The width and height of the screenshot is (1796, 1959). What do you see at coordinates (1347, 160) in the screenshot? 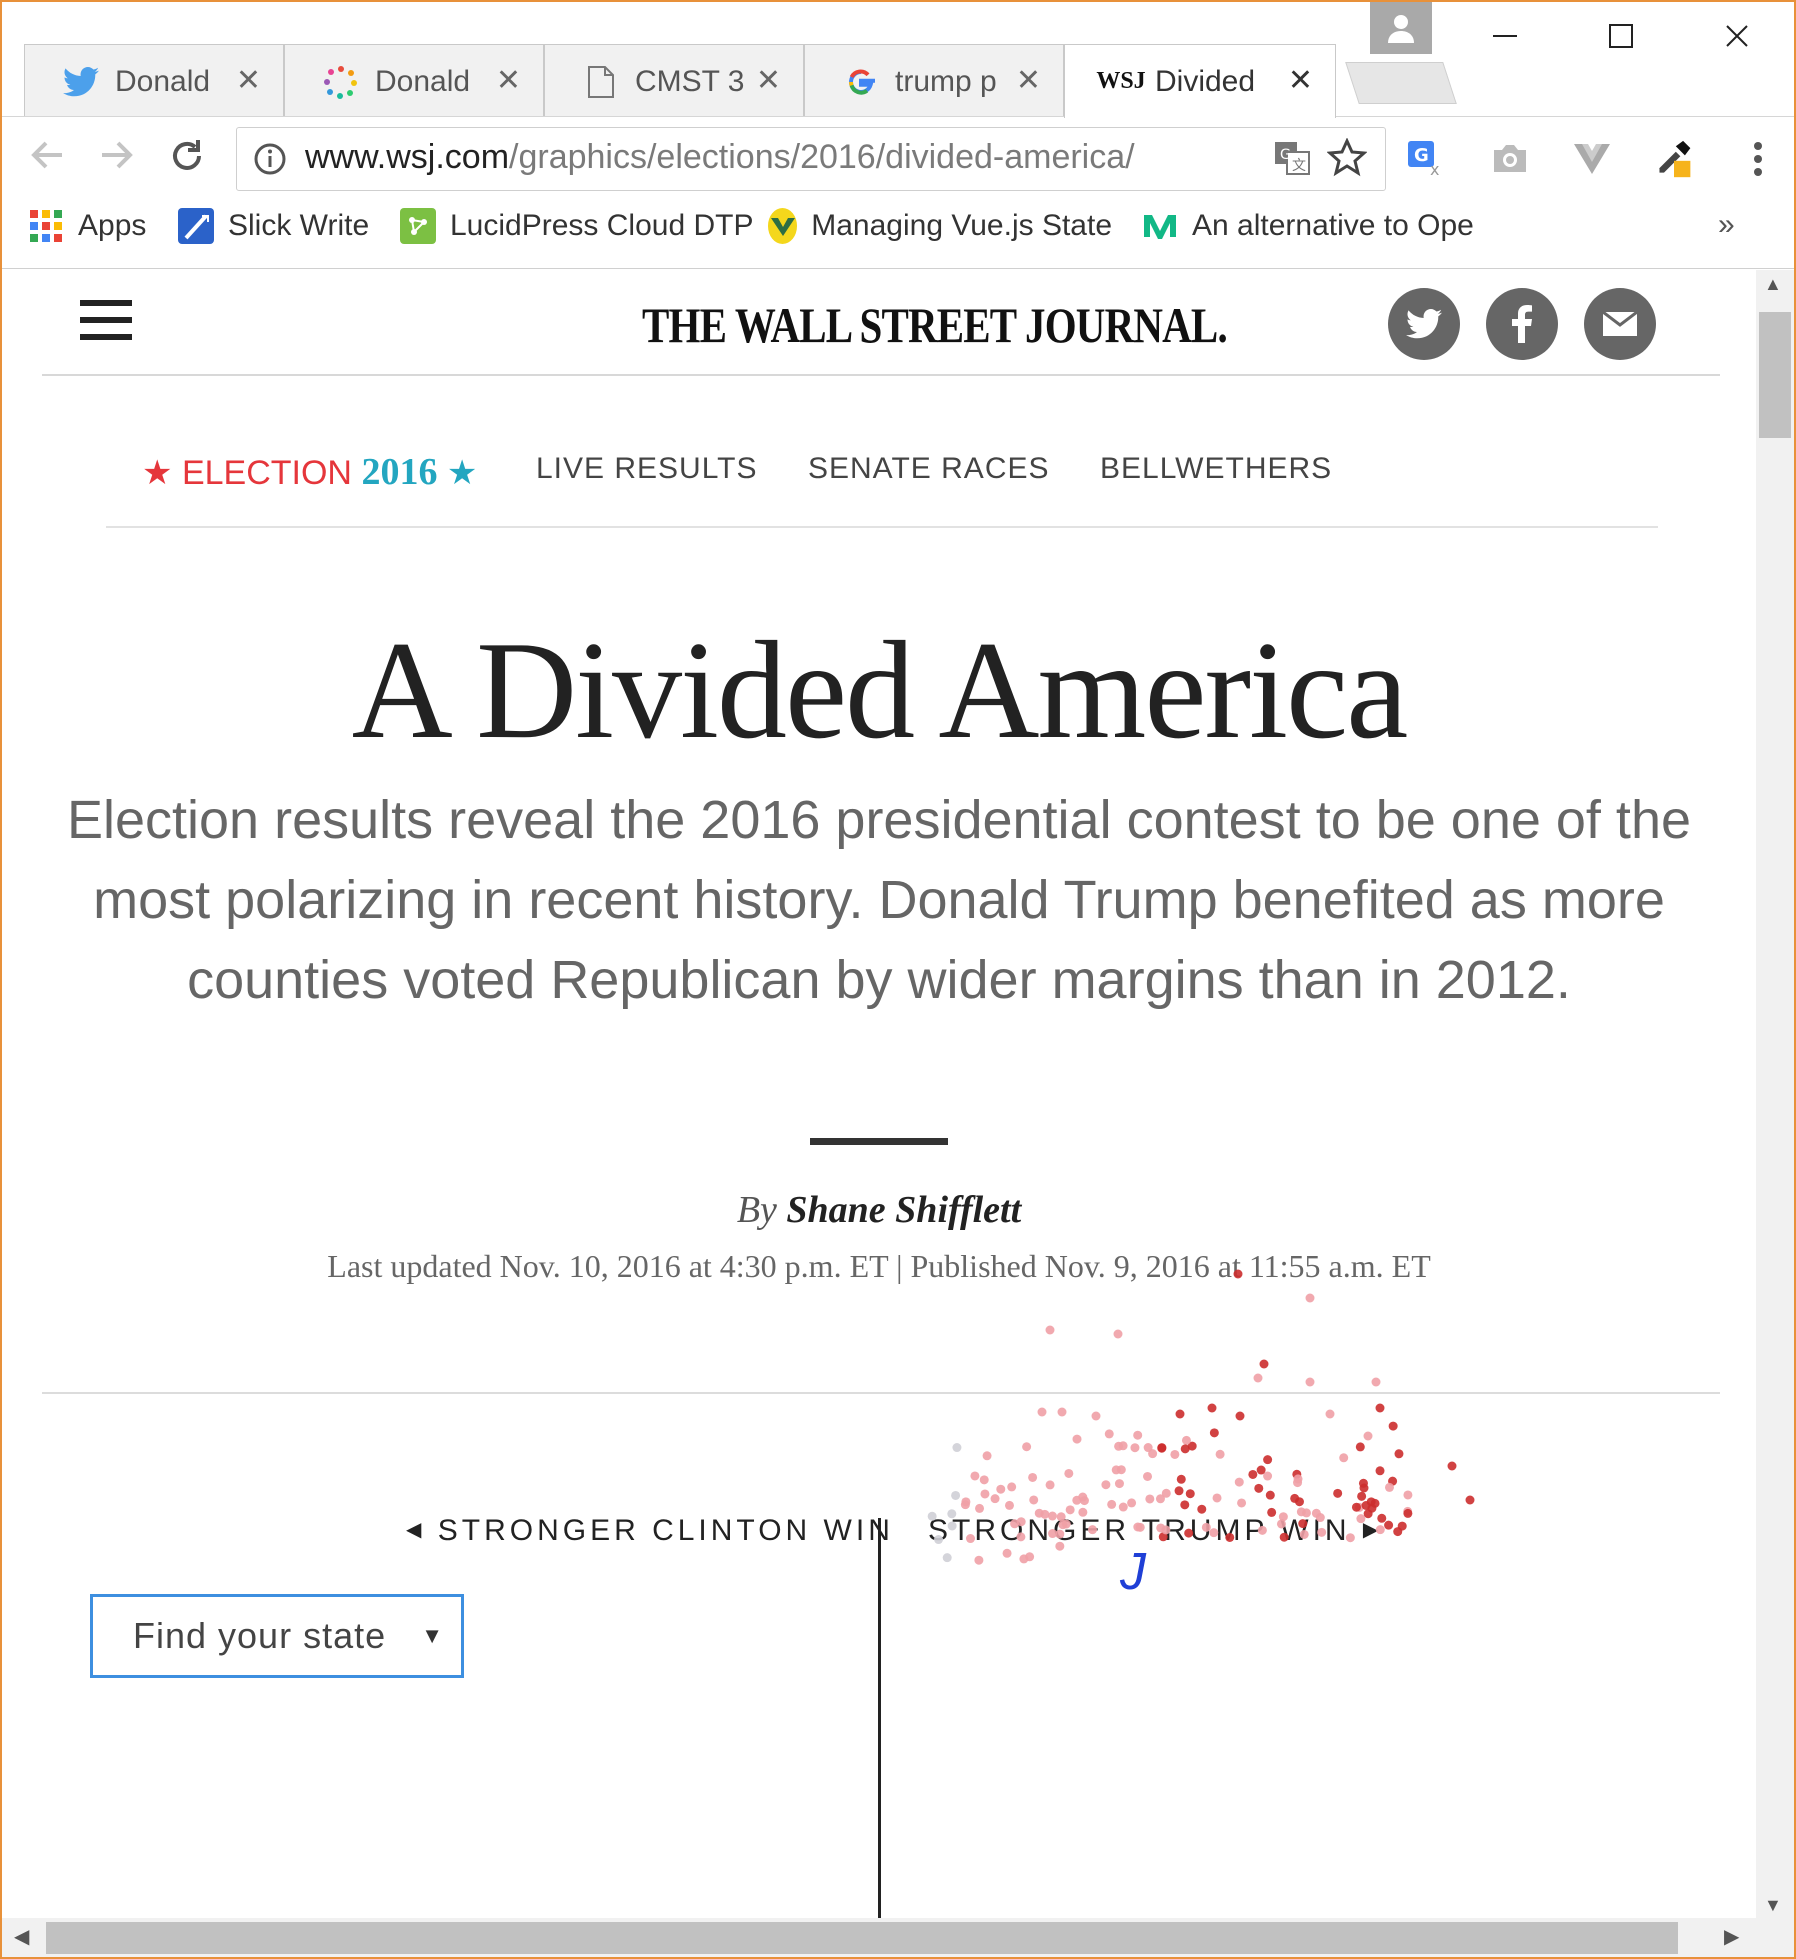
I see `bookmark-star-icon` at bounding box center [1347, 160].